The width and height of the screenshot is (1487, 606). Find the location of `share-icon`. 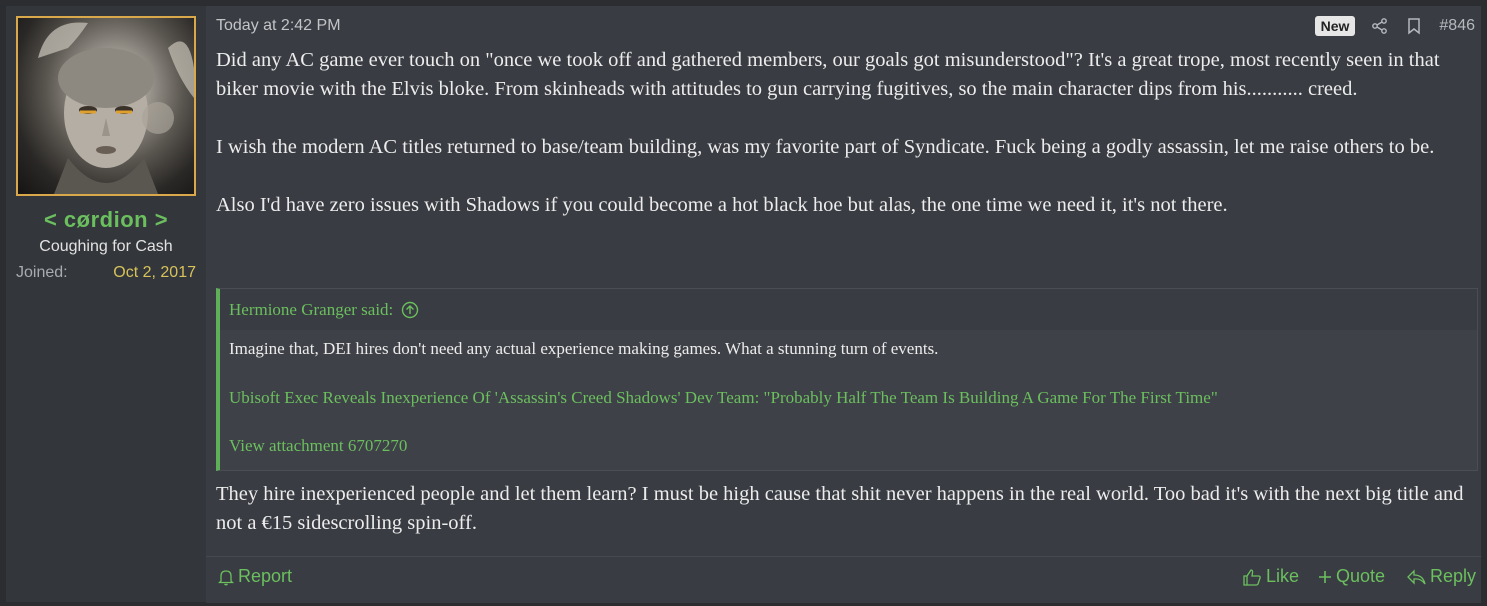

share-icon is located at coordinates (1380, 26).